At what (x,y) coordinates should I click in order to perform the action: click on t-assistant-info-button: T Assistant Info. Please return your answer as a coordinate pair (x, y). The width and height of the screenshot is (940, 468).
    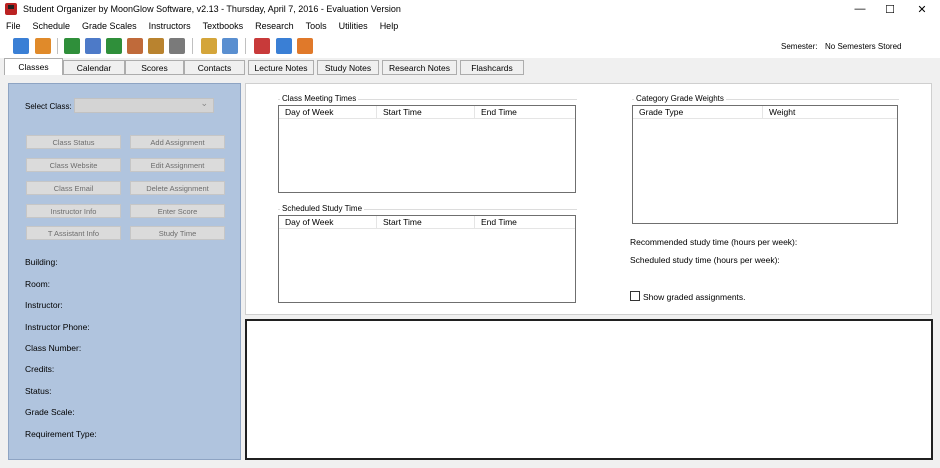
    Looking at the image, I should click on (73, 233).